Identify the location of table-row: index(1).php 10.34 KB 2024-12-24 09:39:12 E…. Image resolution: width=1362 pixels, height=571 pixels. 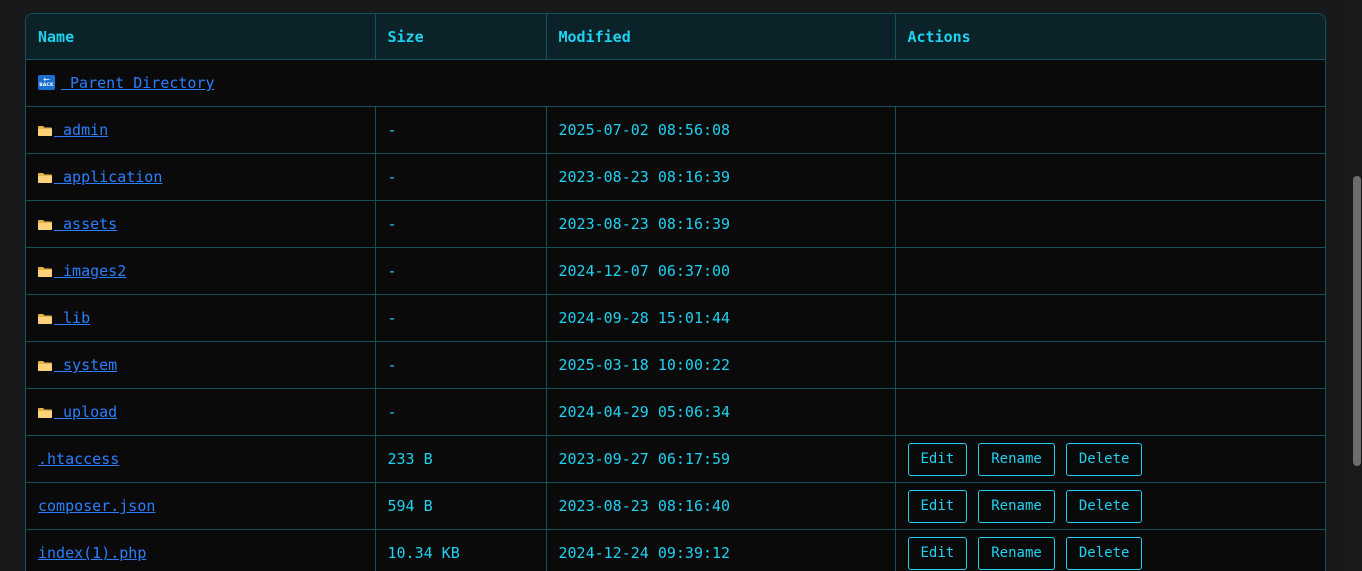
(675, 550).